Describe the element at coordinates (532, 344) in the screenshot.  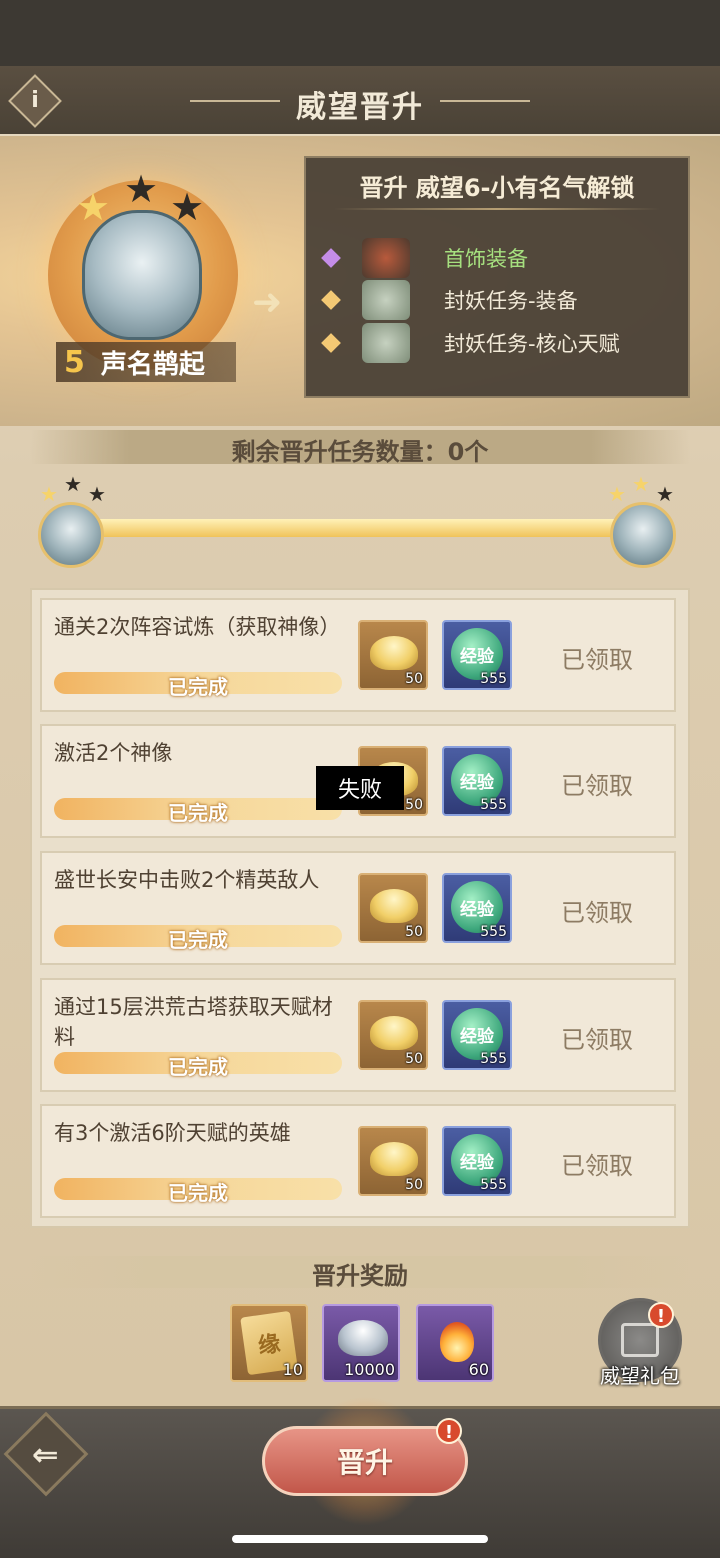
I see `unlock-item-label: 封妖任务-核心天赋` at that location.